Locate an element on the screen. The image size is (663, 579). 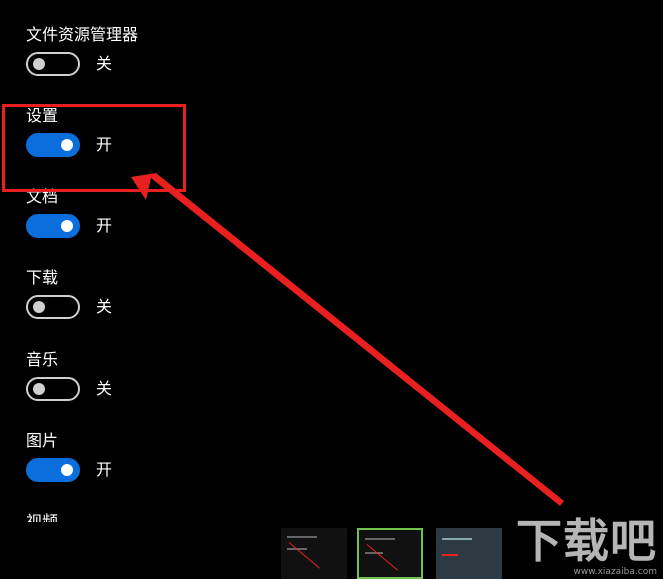
thumbnail-selected is located at coordinates (390, 553).